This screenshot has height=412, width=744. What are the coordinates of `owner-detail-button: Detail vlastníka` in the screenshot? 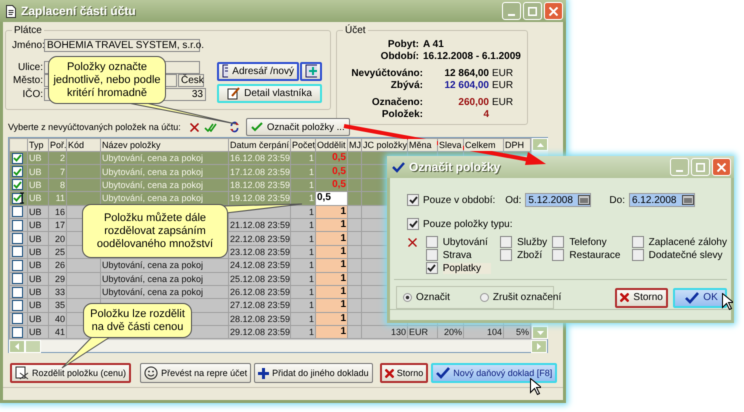 It's located at (269, 93).